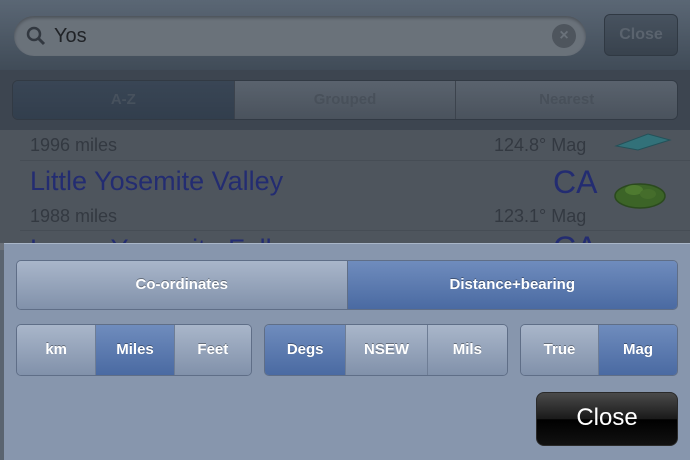 Image resolution: width=690 pixels, height=460 pixels. Describe the element at coordinates (641, 35) in the screenshot. I see `search-close-button: Close` at that location.